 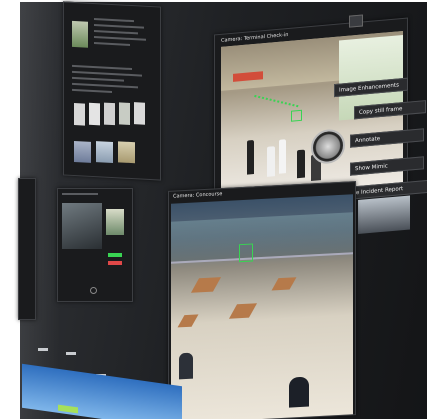 What do you see at coordinates (82, 226) in the screenshot?
I see `live-face-capture` at bounding box center [82, 226].